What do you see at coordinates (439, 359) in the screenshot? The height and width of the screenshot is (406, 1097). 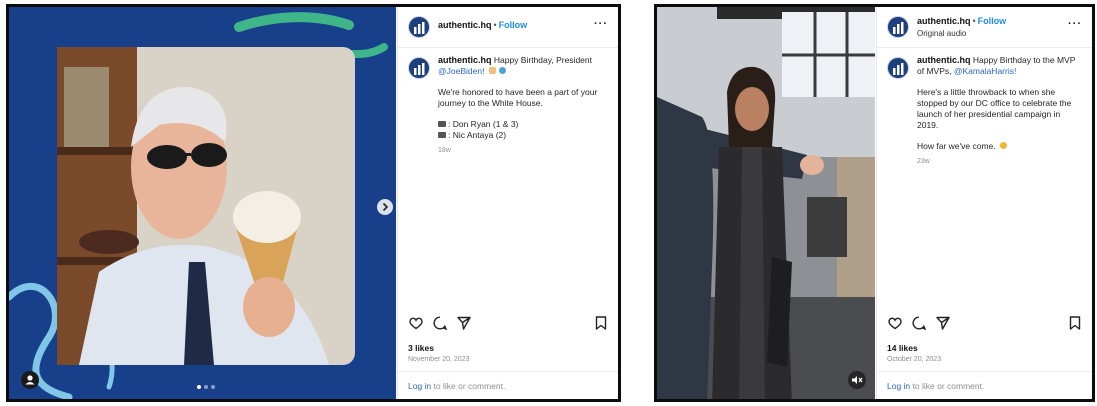 I see `post-date: November 20, 2023` at bounding box center [439, 359].